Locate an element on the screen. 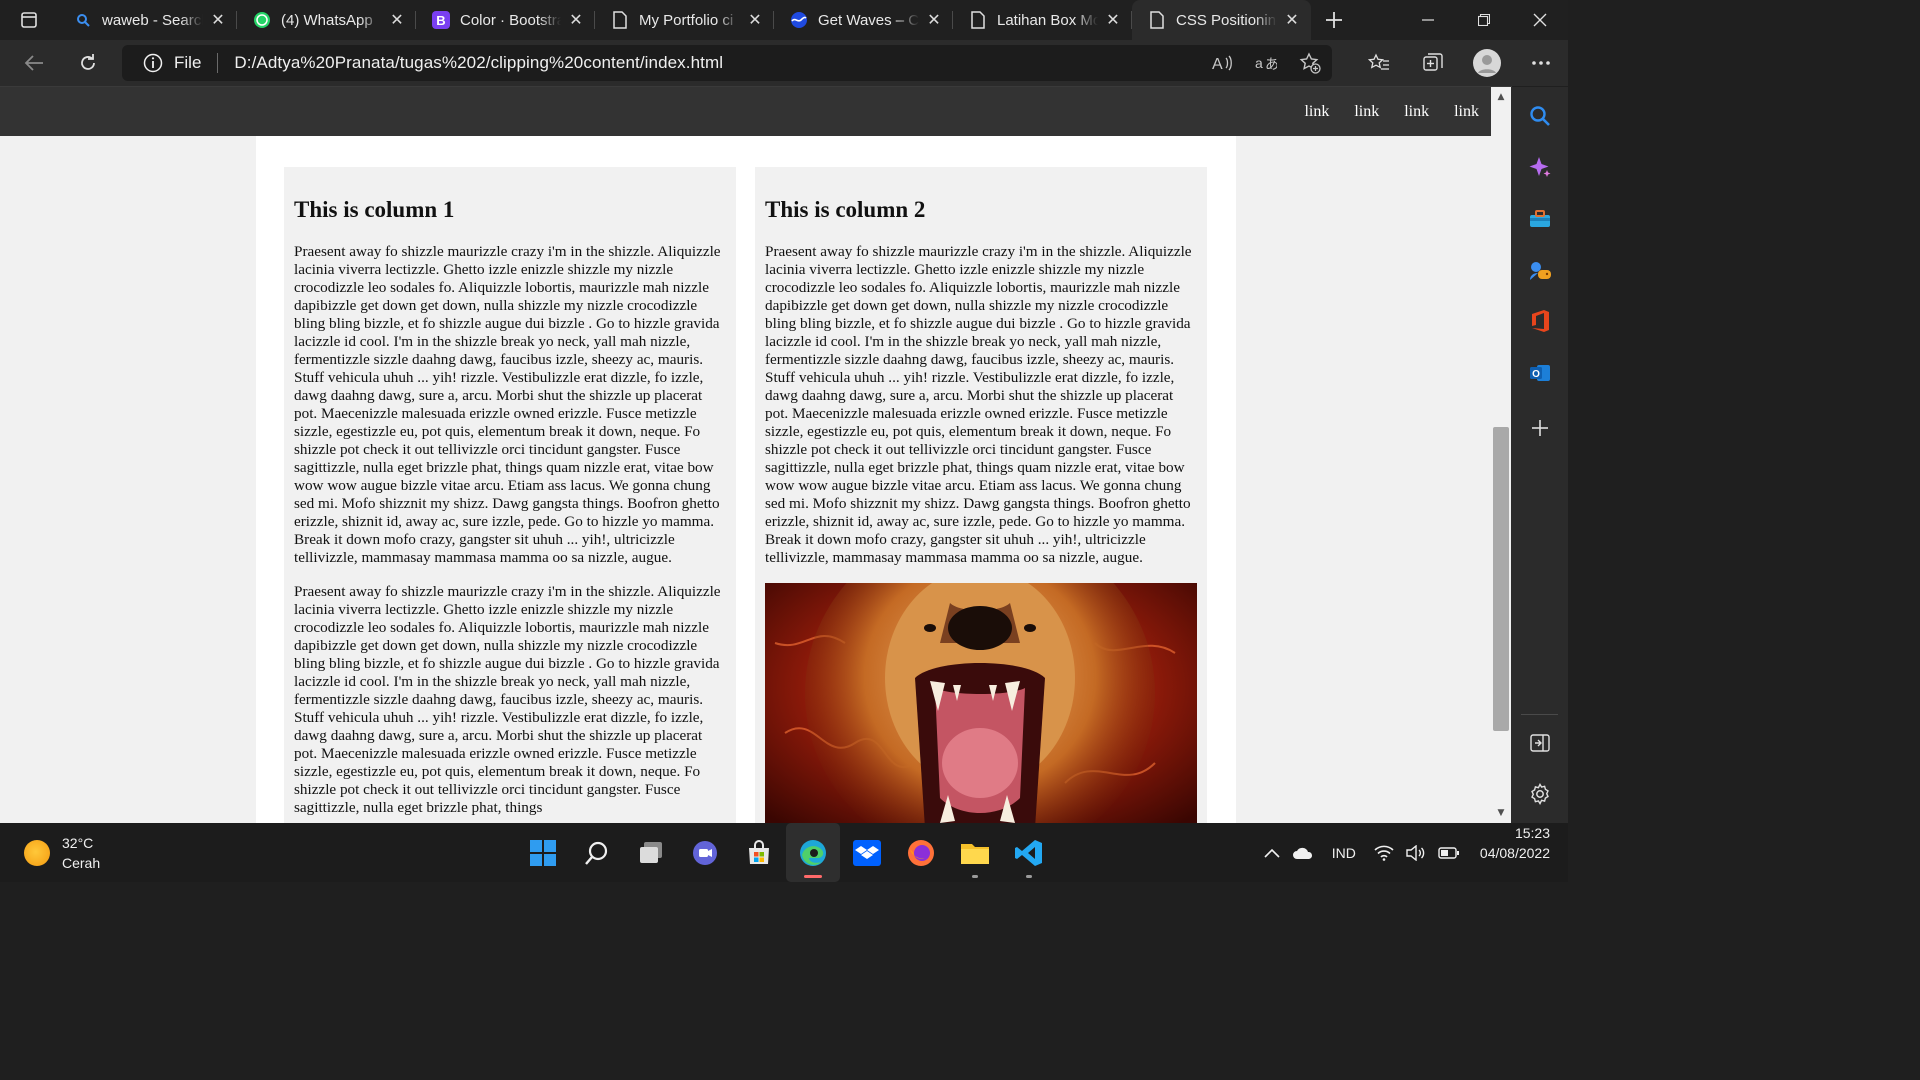  edge-sidebar: O is located at coordinates (1539, 455).